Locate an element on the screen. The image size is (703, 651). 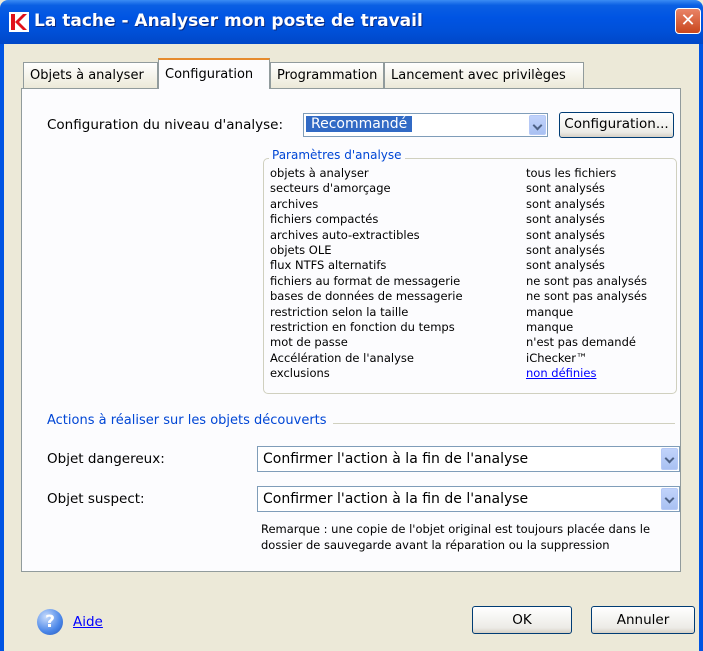
param-name: archives is located at coordinates (294, 203).